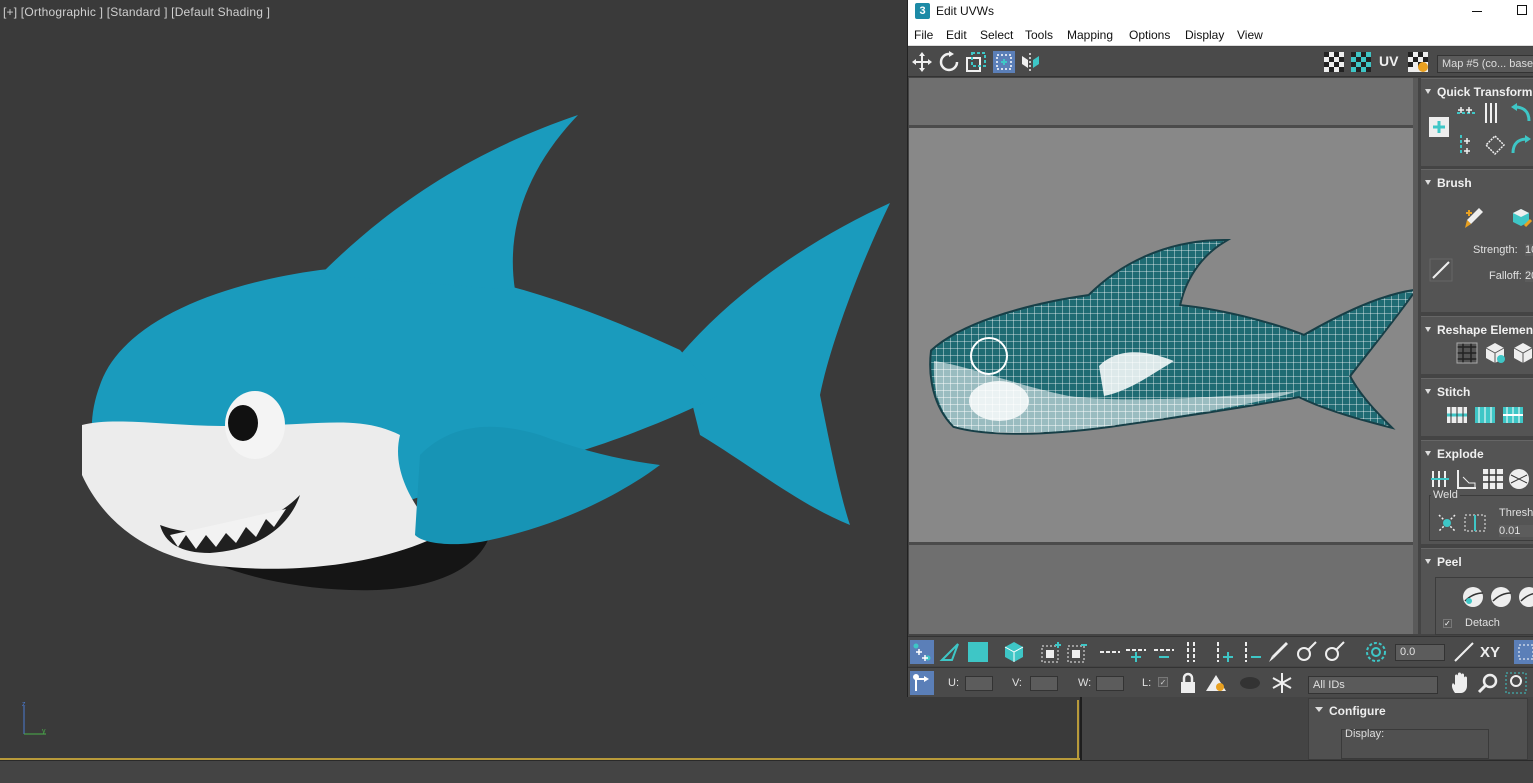 This screenshot has height=783, width=1533. What do you see at coordinates (1501, 597) in the screenshot?
I see `peel-mode-icon` at bounding box center [1501, 597].